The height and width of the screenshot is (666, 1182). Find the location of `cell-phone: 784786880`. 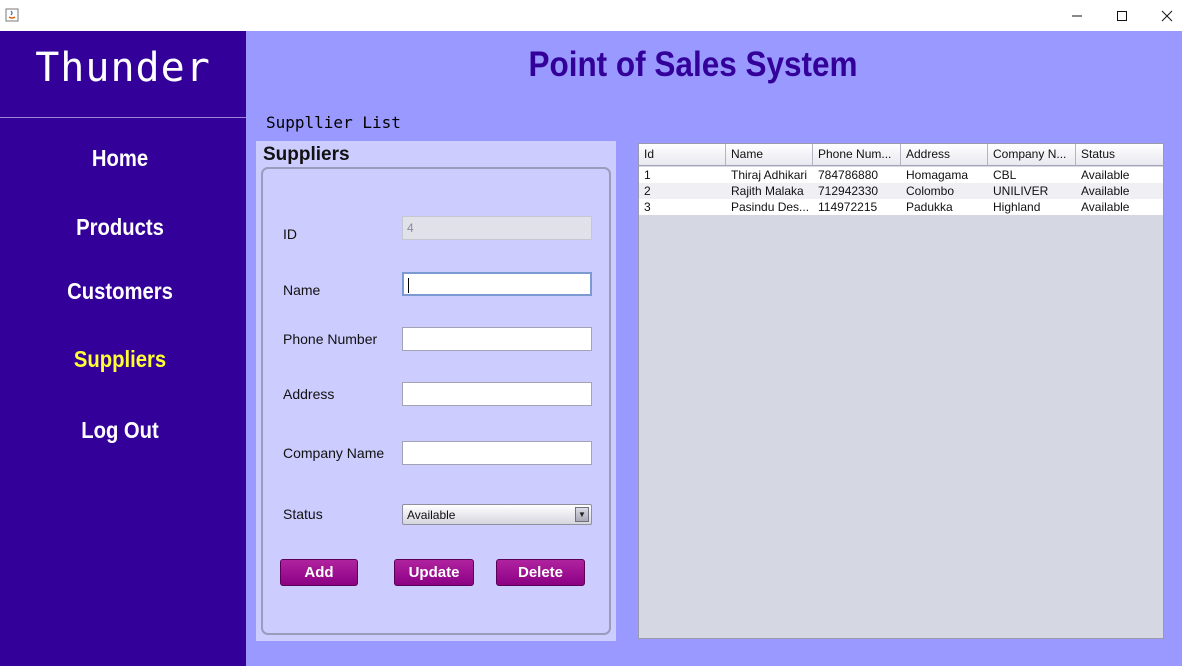

cell-phone: 784786880 is located at coordinates (848, 175).